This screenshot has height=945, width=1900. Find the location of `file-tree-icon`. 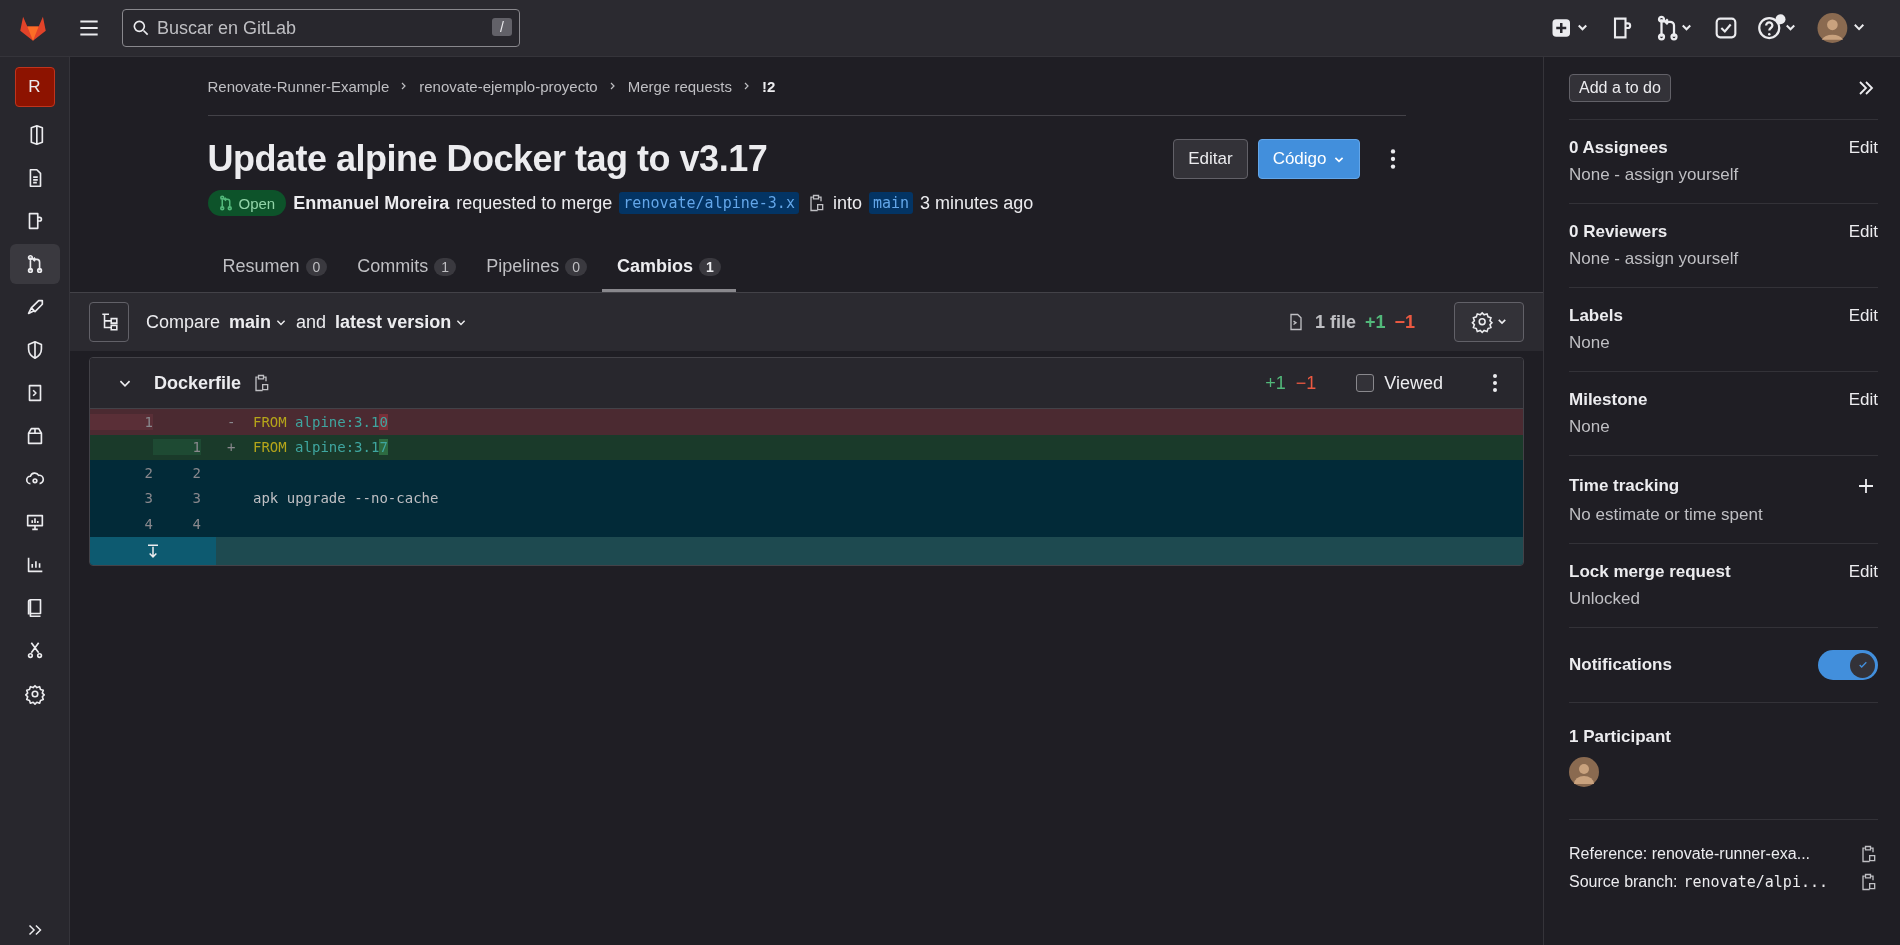

file-tree-icon is located at coordinates (109, 322).